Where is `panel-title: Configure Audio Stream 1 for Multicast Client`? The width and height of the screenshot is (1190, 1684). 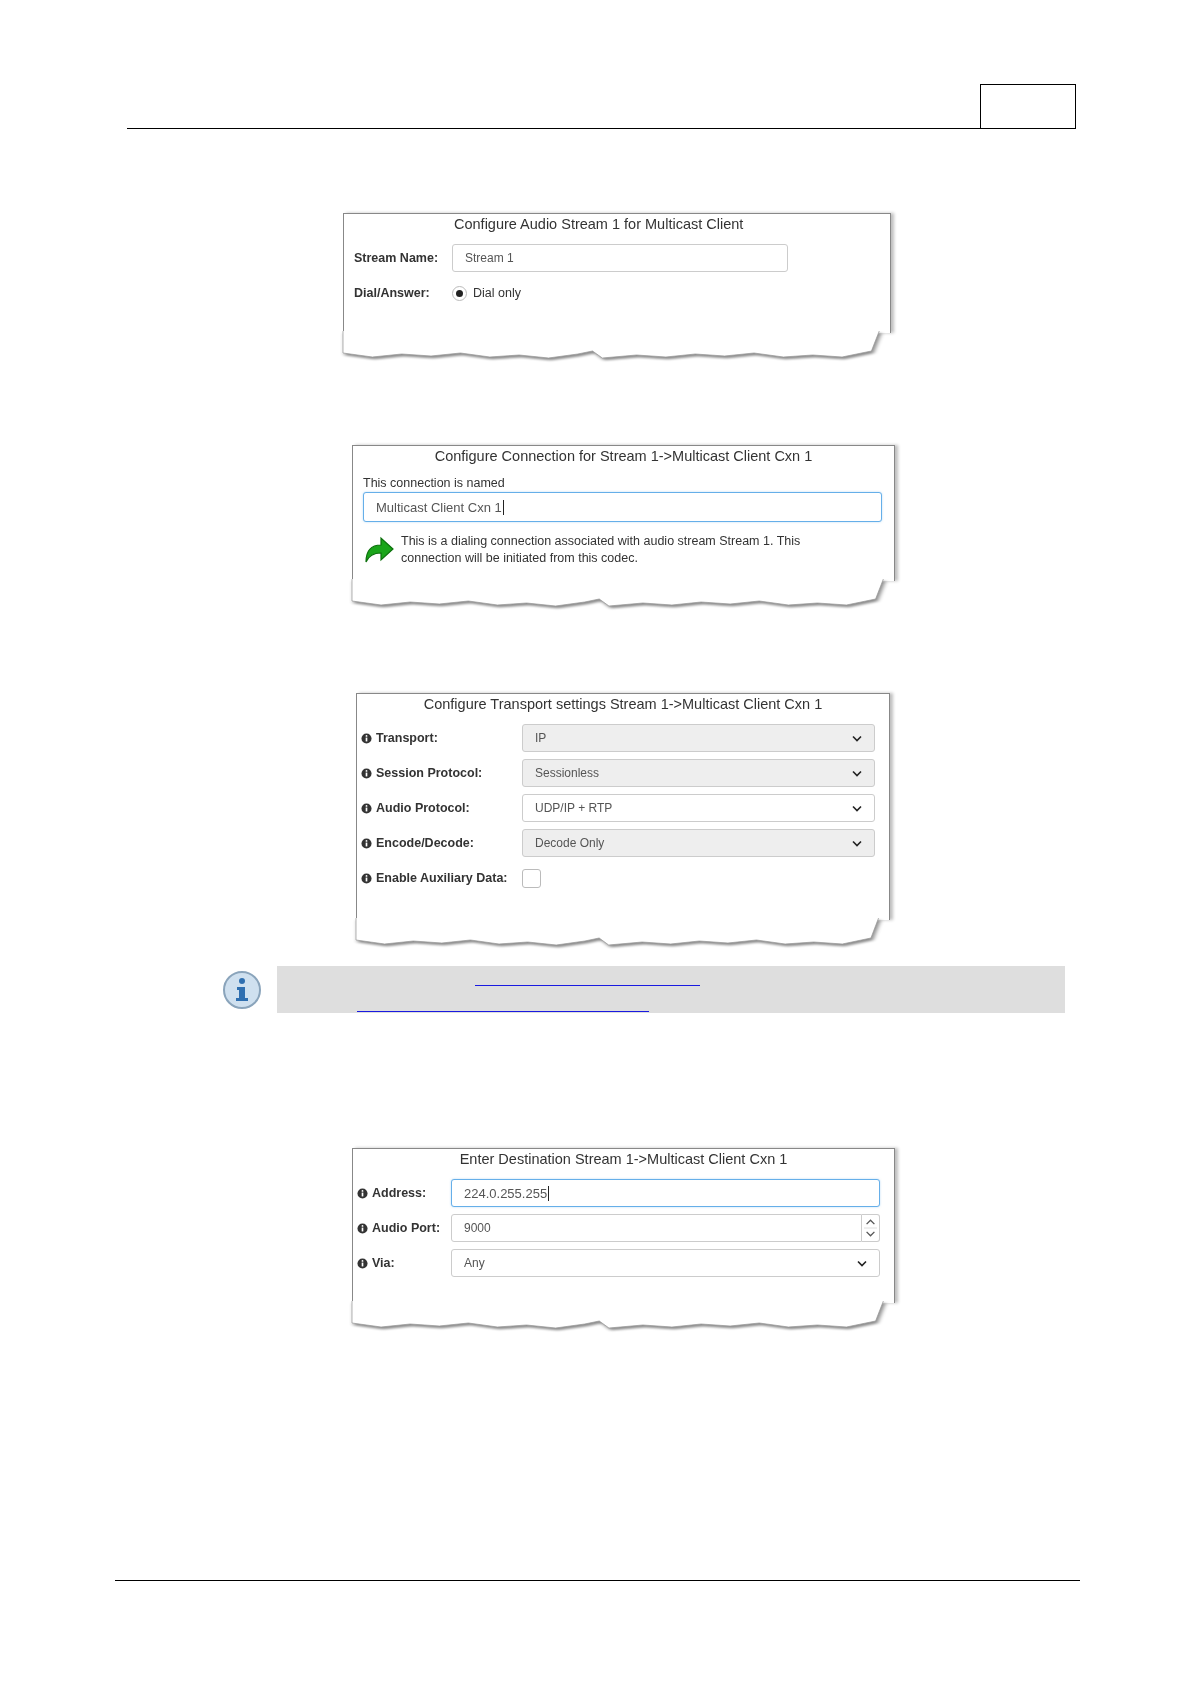 panel-title: Configure Audio Stream 1 for Multicast Client is located at coordinates (599, 224).